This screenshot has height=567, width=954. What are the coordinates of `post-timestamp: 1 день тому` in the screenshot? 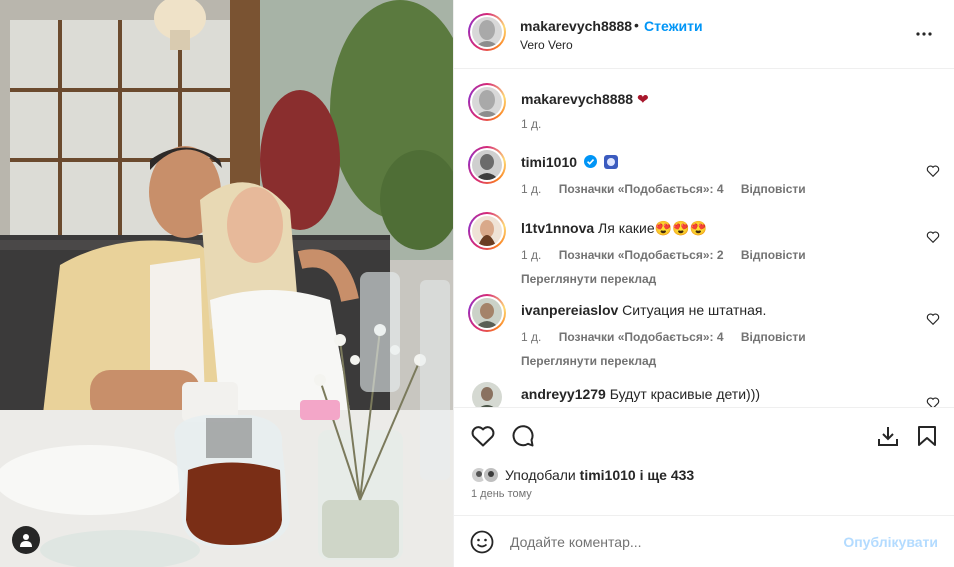 It's located at (501, 494).